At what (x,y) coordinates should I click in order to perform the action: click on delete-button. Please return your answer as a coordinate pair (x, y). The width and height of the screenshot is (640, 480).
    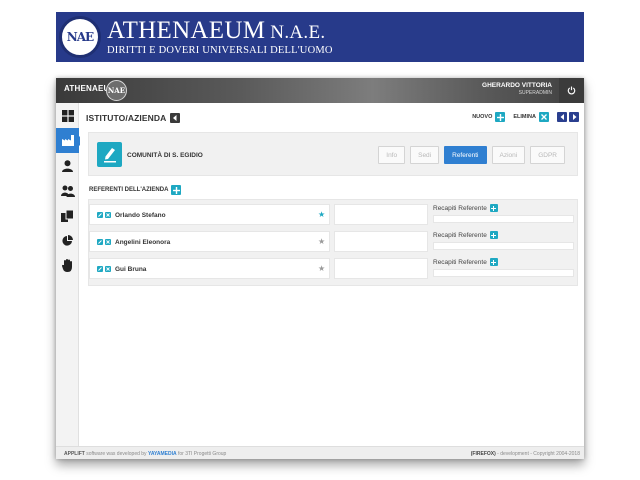
    Looking at the image, I should click on (544, 117).